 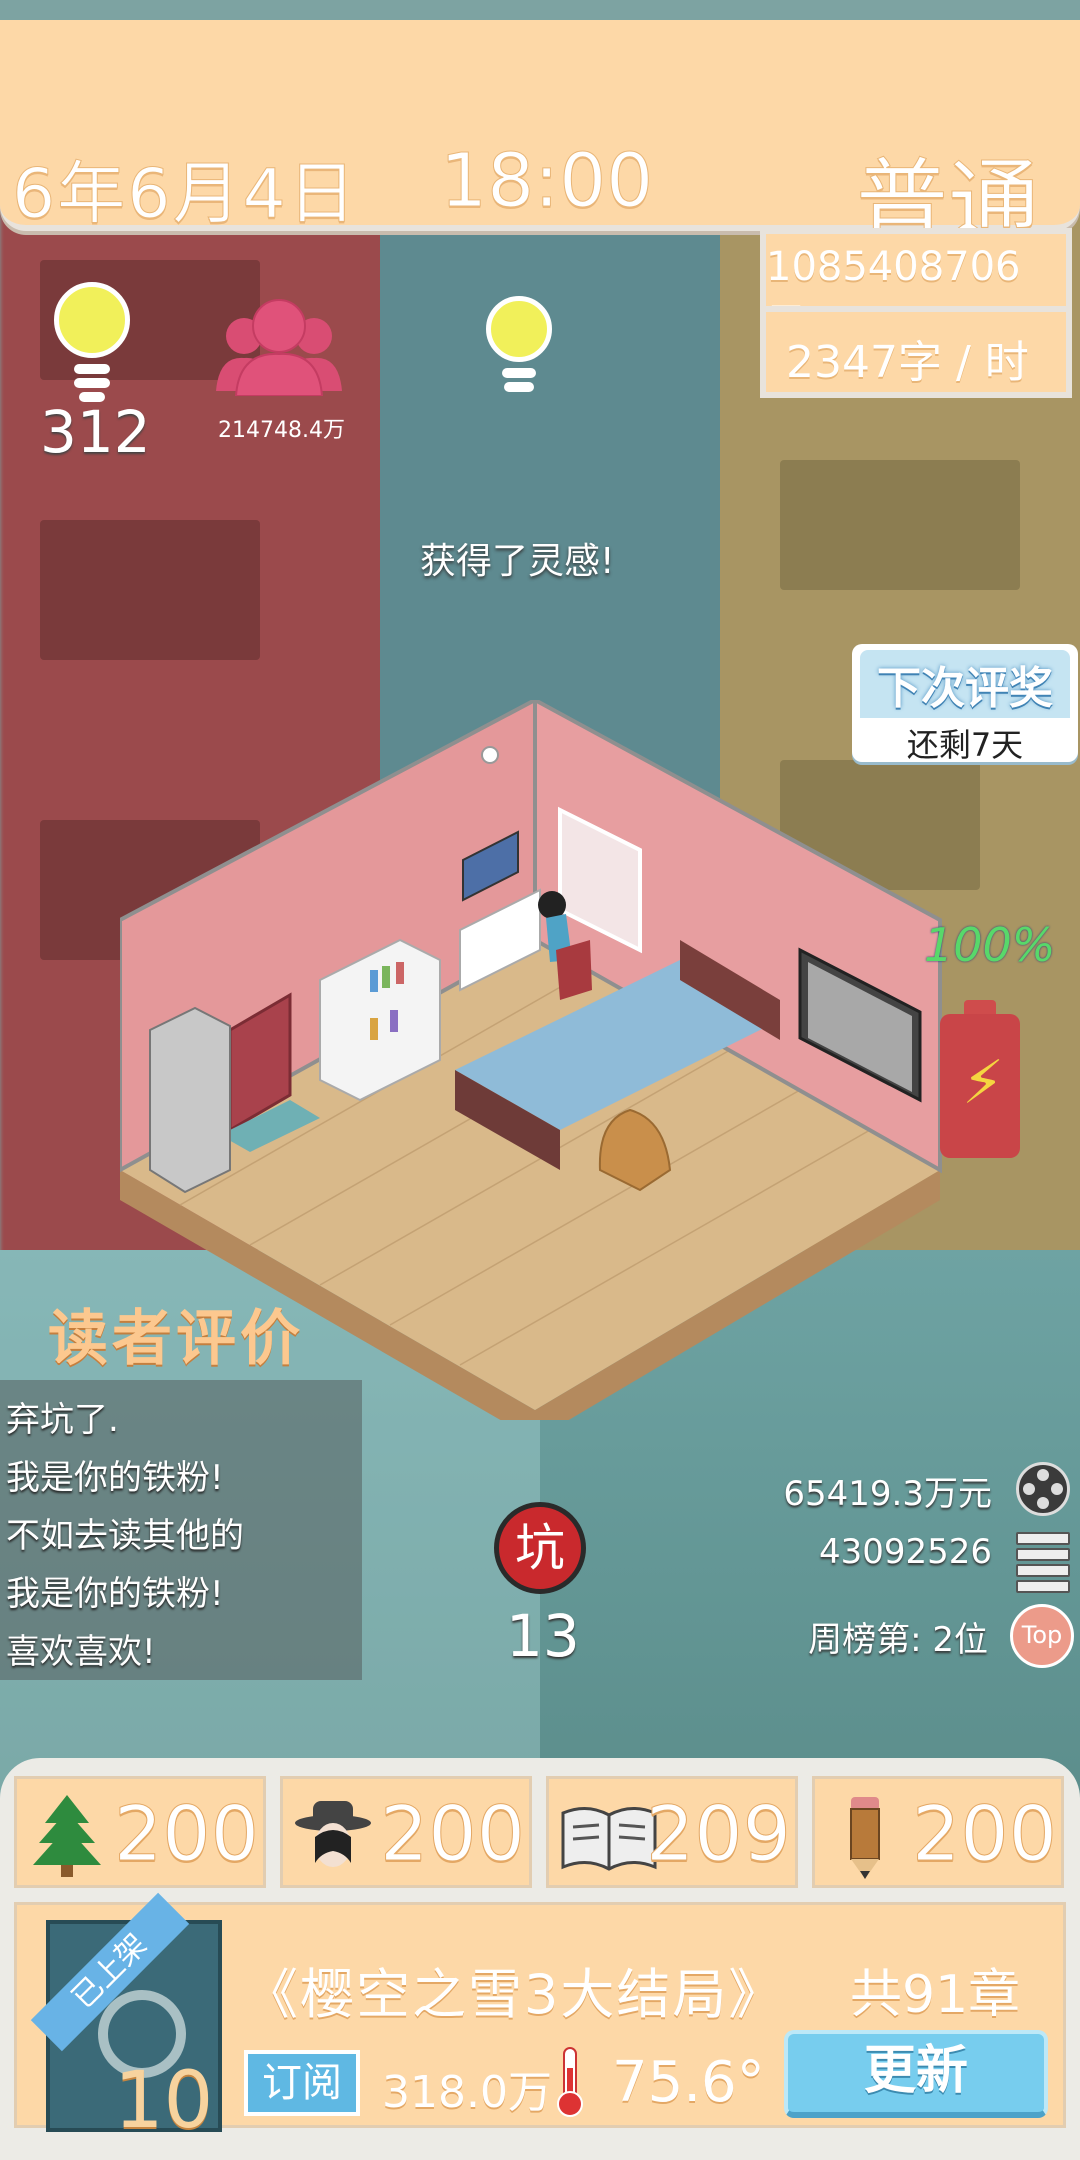 What do you see at coordinates (935, 1995) in the screenshot?
I see `chapter-count: 共91章` at bounding box center [935, 1995].